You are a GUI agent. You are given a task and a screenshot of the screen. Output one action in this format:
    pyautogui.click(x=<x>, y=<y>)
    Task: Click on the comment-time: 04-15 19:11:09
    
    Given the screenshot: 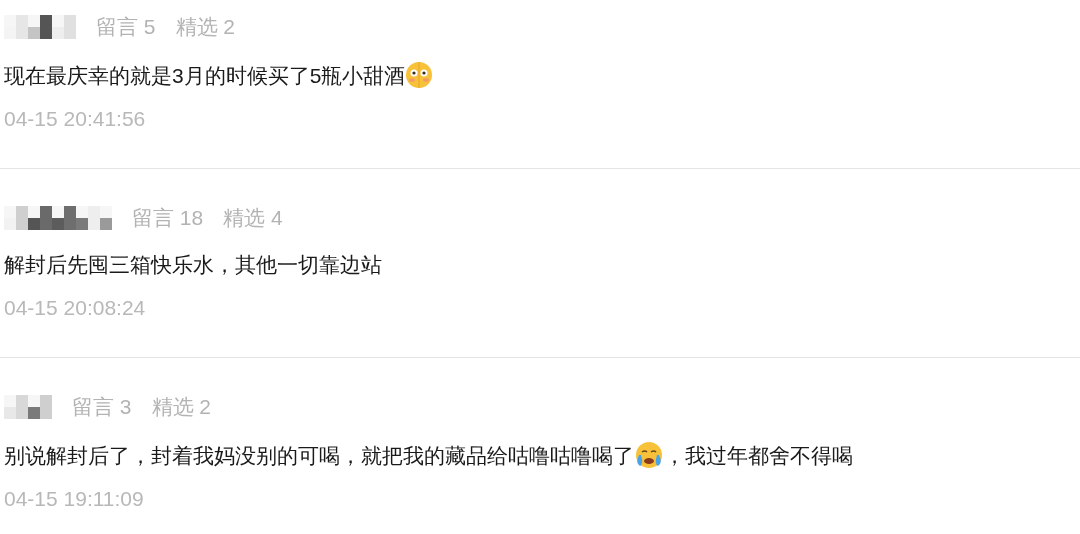 What is the action you would take?
    pyautogui.click(x=74, y=499)
    